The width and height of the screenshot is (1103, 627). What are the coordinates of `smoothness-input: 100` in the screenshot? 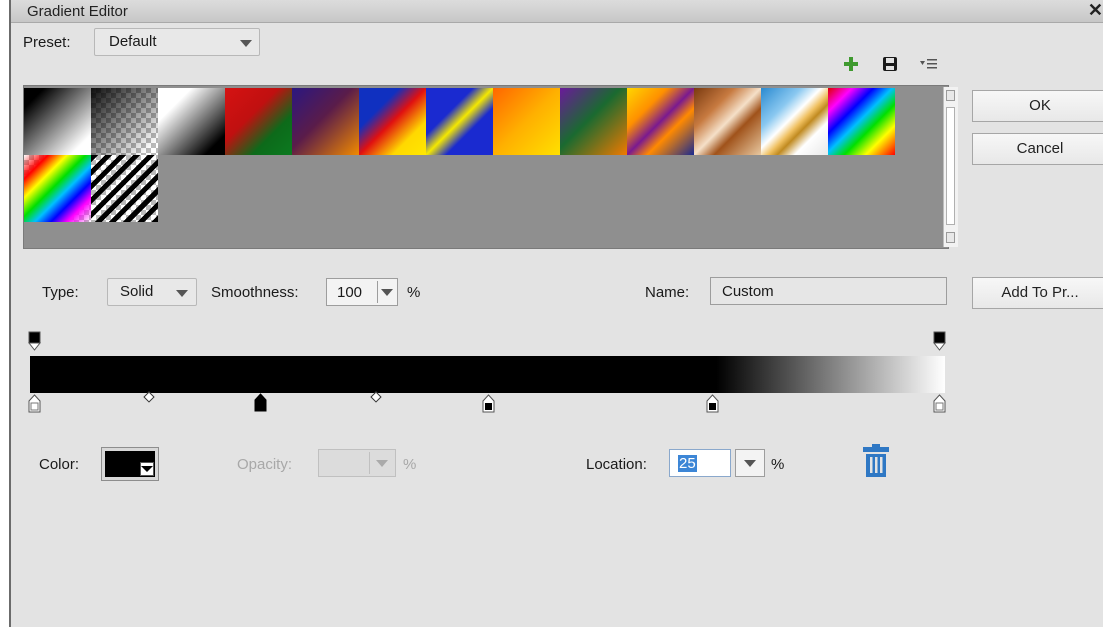 It's located at (362, 292).